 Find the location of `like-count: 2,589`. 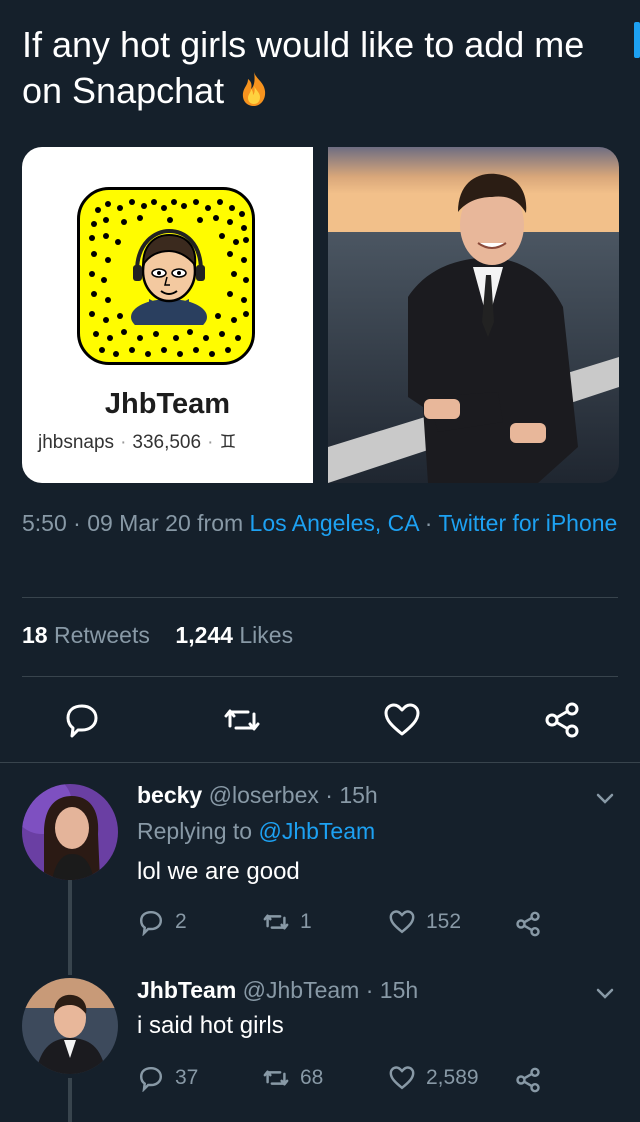

like-count: 2,589 is located at coordinates (452, 1077).